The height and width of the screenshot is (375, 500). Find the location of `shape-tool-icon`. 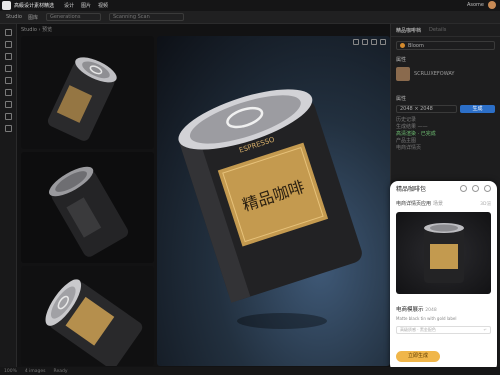

shape-tool-icon is located at coordinates (8, 116).